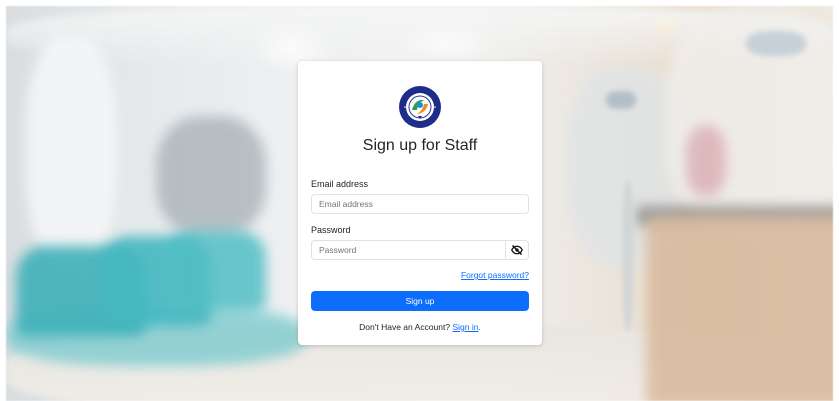  I want to click on signup-button: Sign up, so click(420, 301).